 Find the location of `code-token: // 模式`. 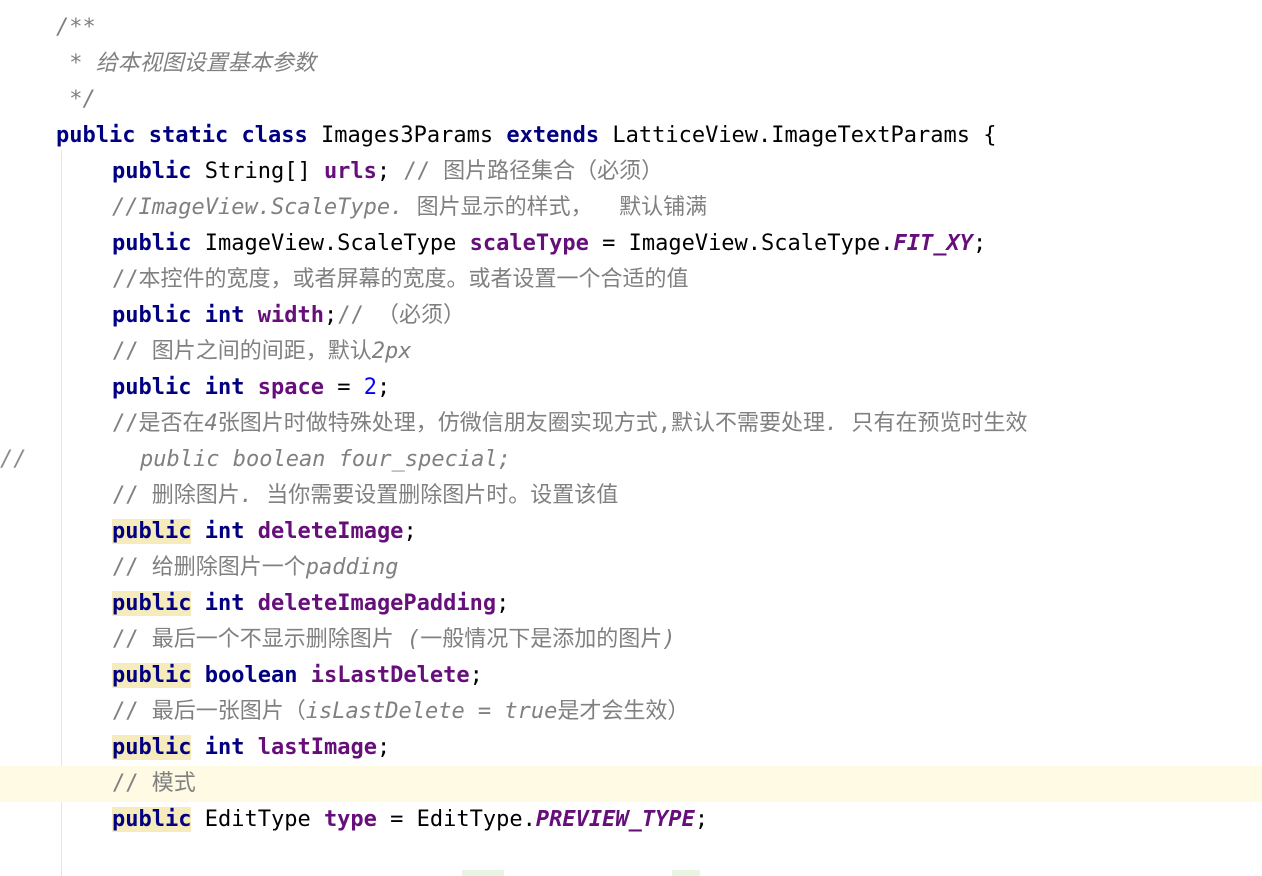

code-token: // 模式 is located at coordinates (154, 783).